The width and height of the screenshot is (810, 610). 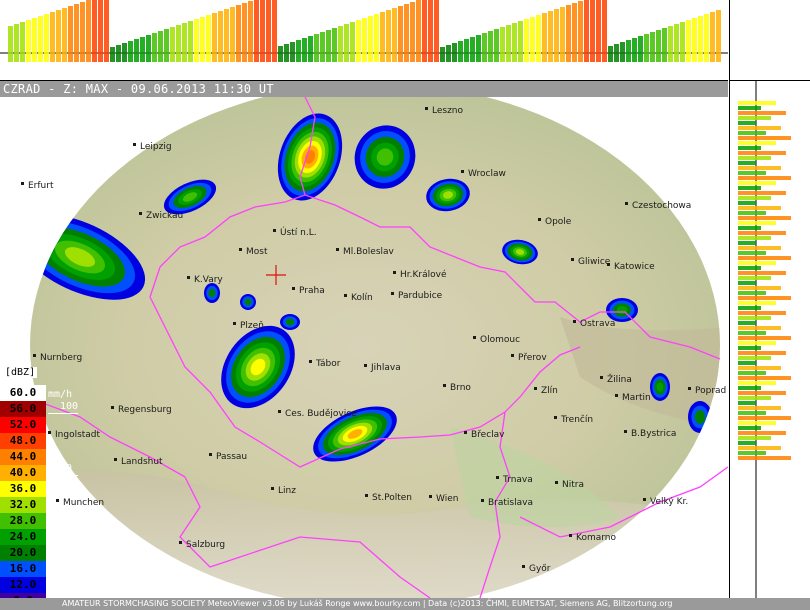 I want to click on city-label: Ústí n.L., so click(x=298, y=232).